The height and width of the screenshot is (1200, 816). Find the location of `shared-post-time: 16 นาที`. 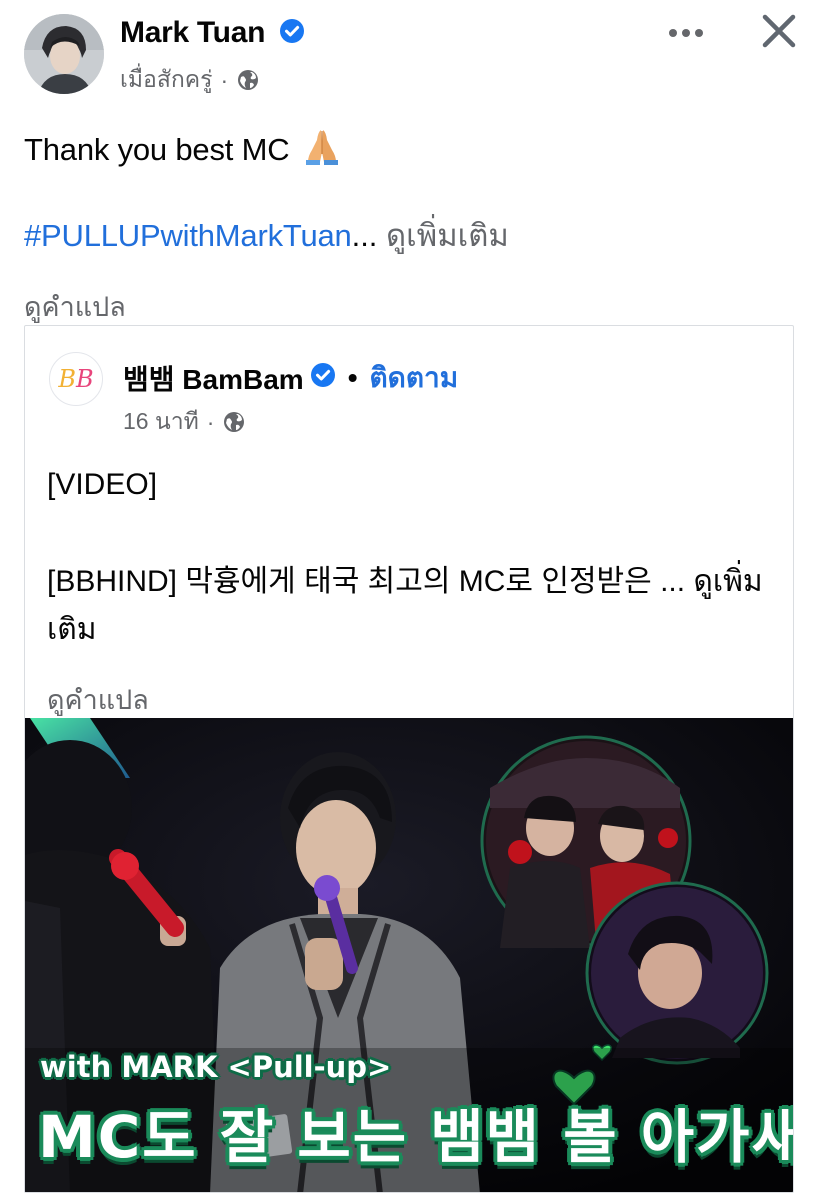

shared-post-time: 16 นาที is located at coordinates (161, 422).